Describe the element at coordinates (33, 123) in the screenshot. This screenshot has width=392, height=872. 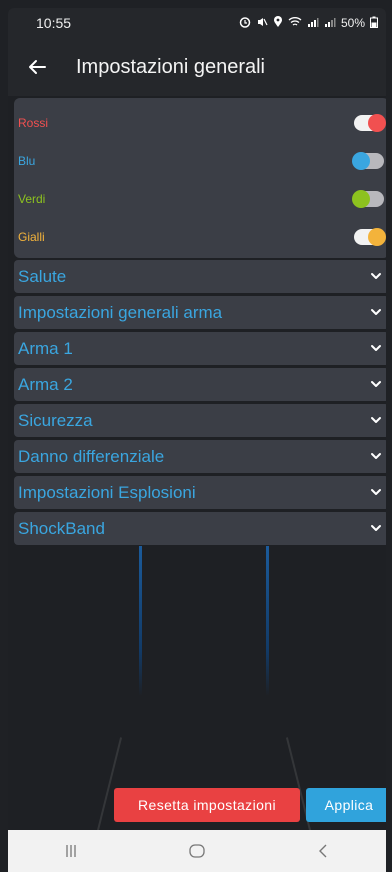
I see `team-label: Rossi` at that location.